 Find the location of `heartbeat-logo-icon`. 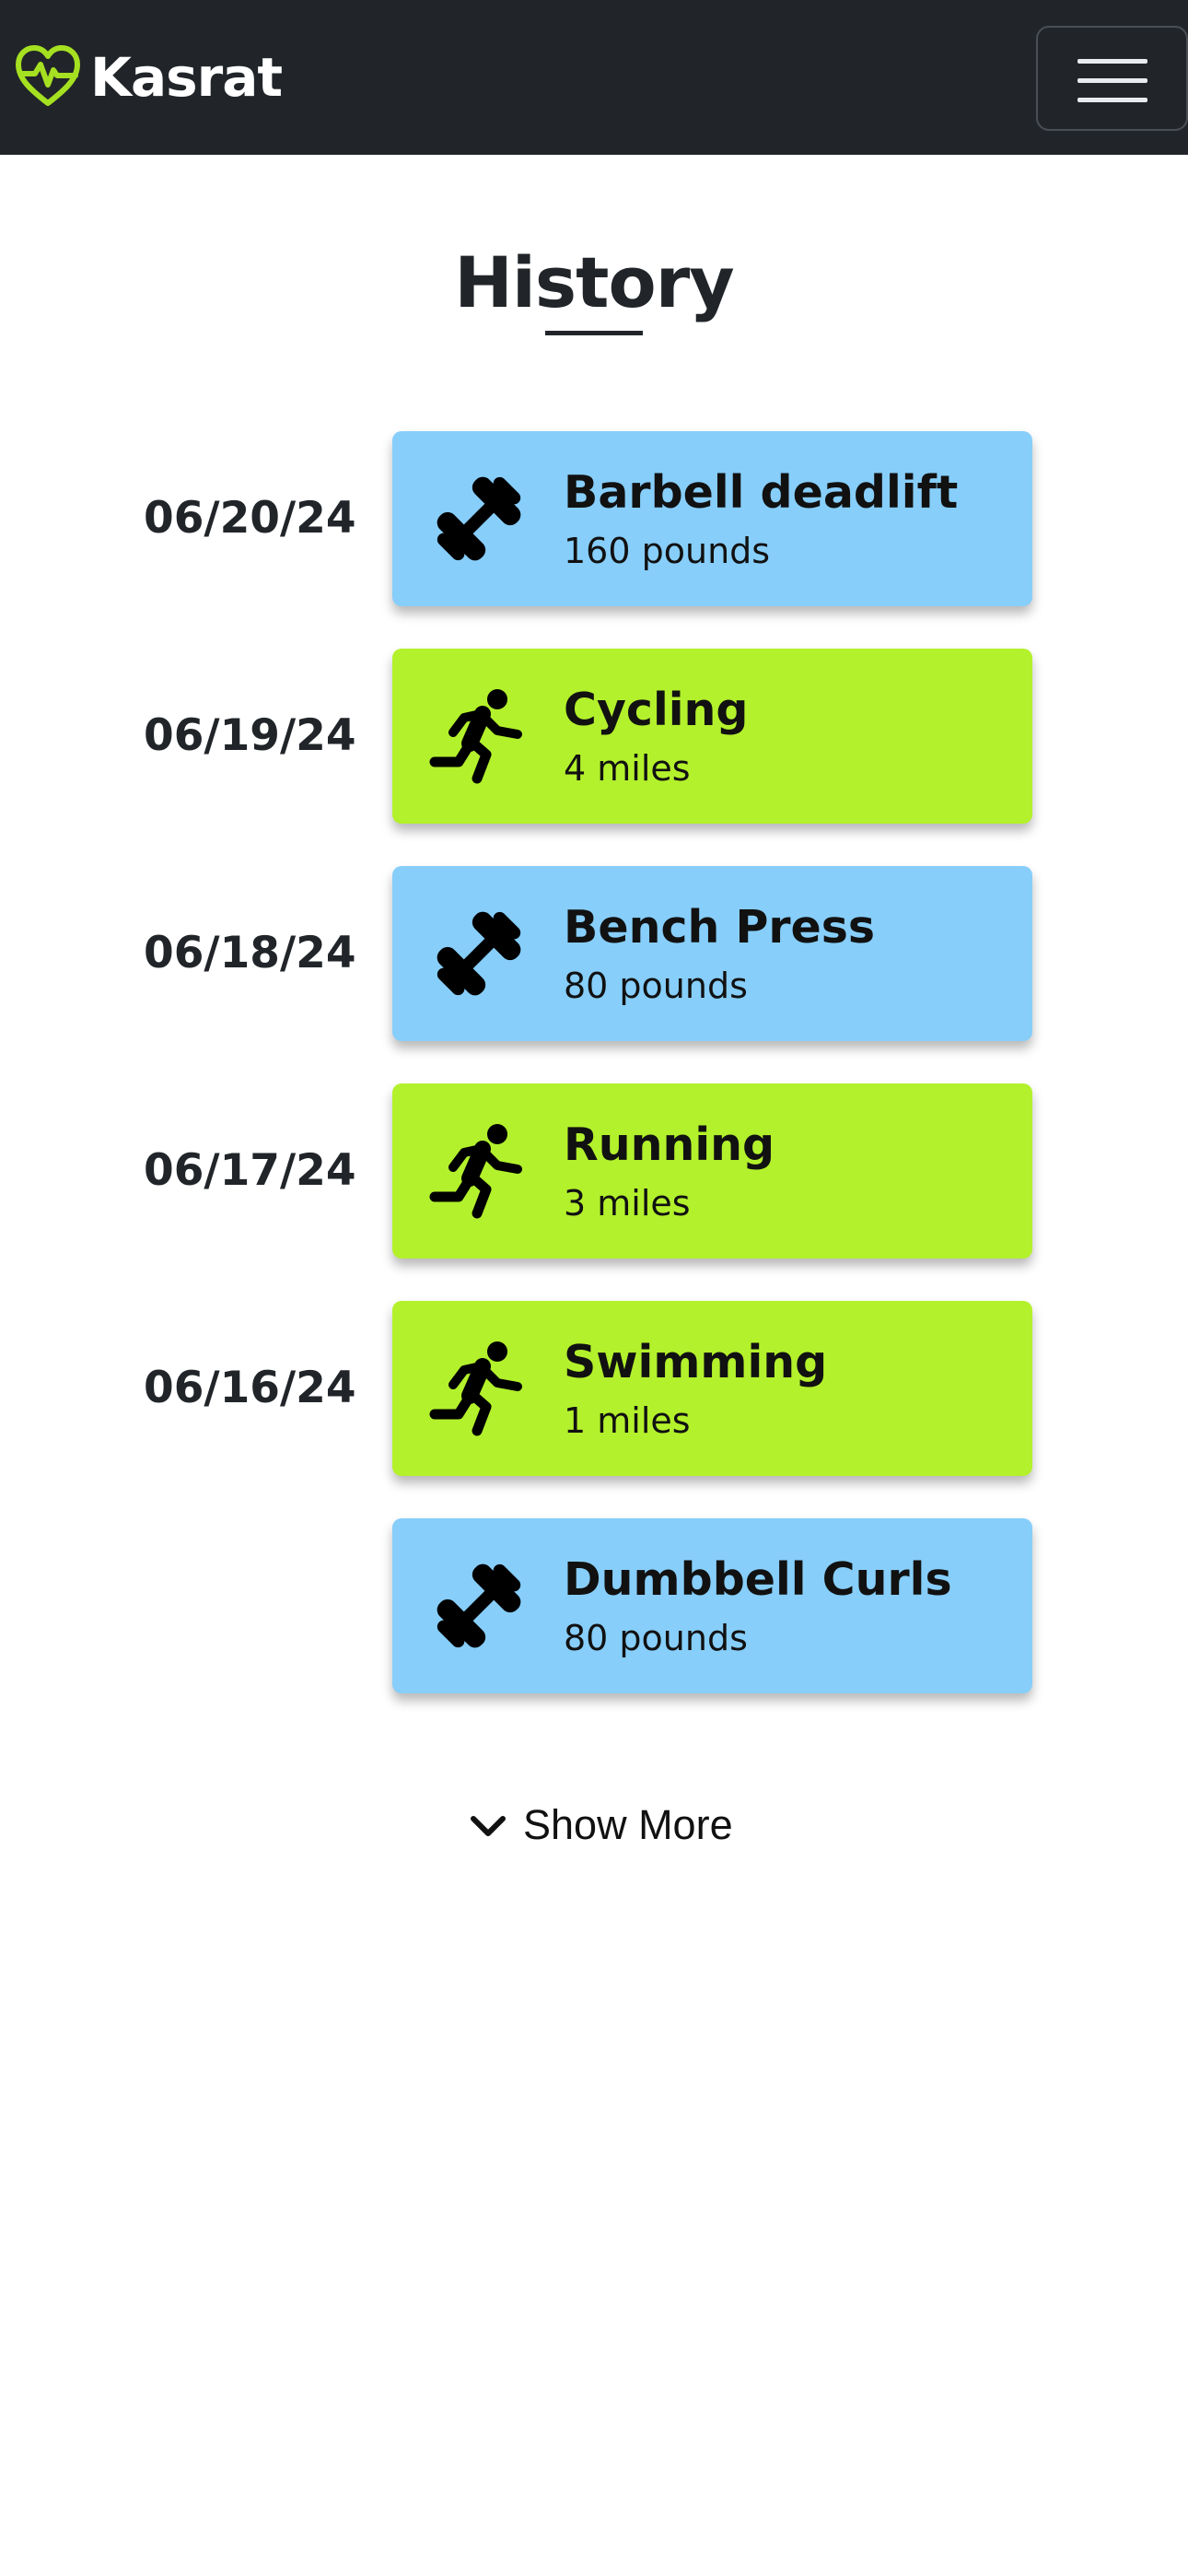

heartbeat-logo-icon is located at coordinates (48, 75).